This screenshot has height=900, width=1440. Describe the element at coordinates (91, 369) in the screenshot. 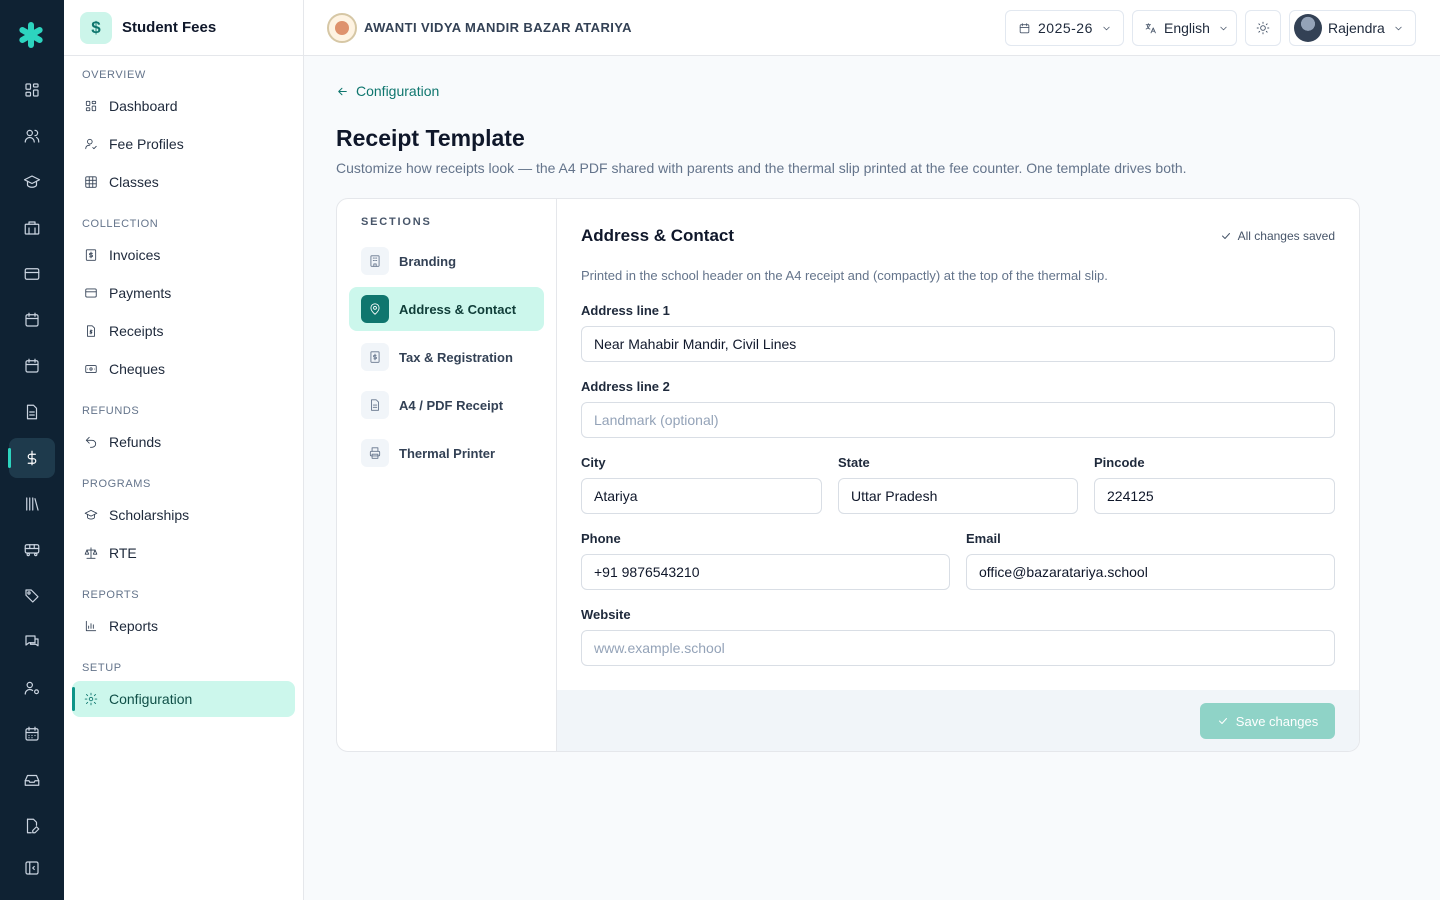

I see `cheque-icon` at that location.